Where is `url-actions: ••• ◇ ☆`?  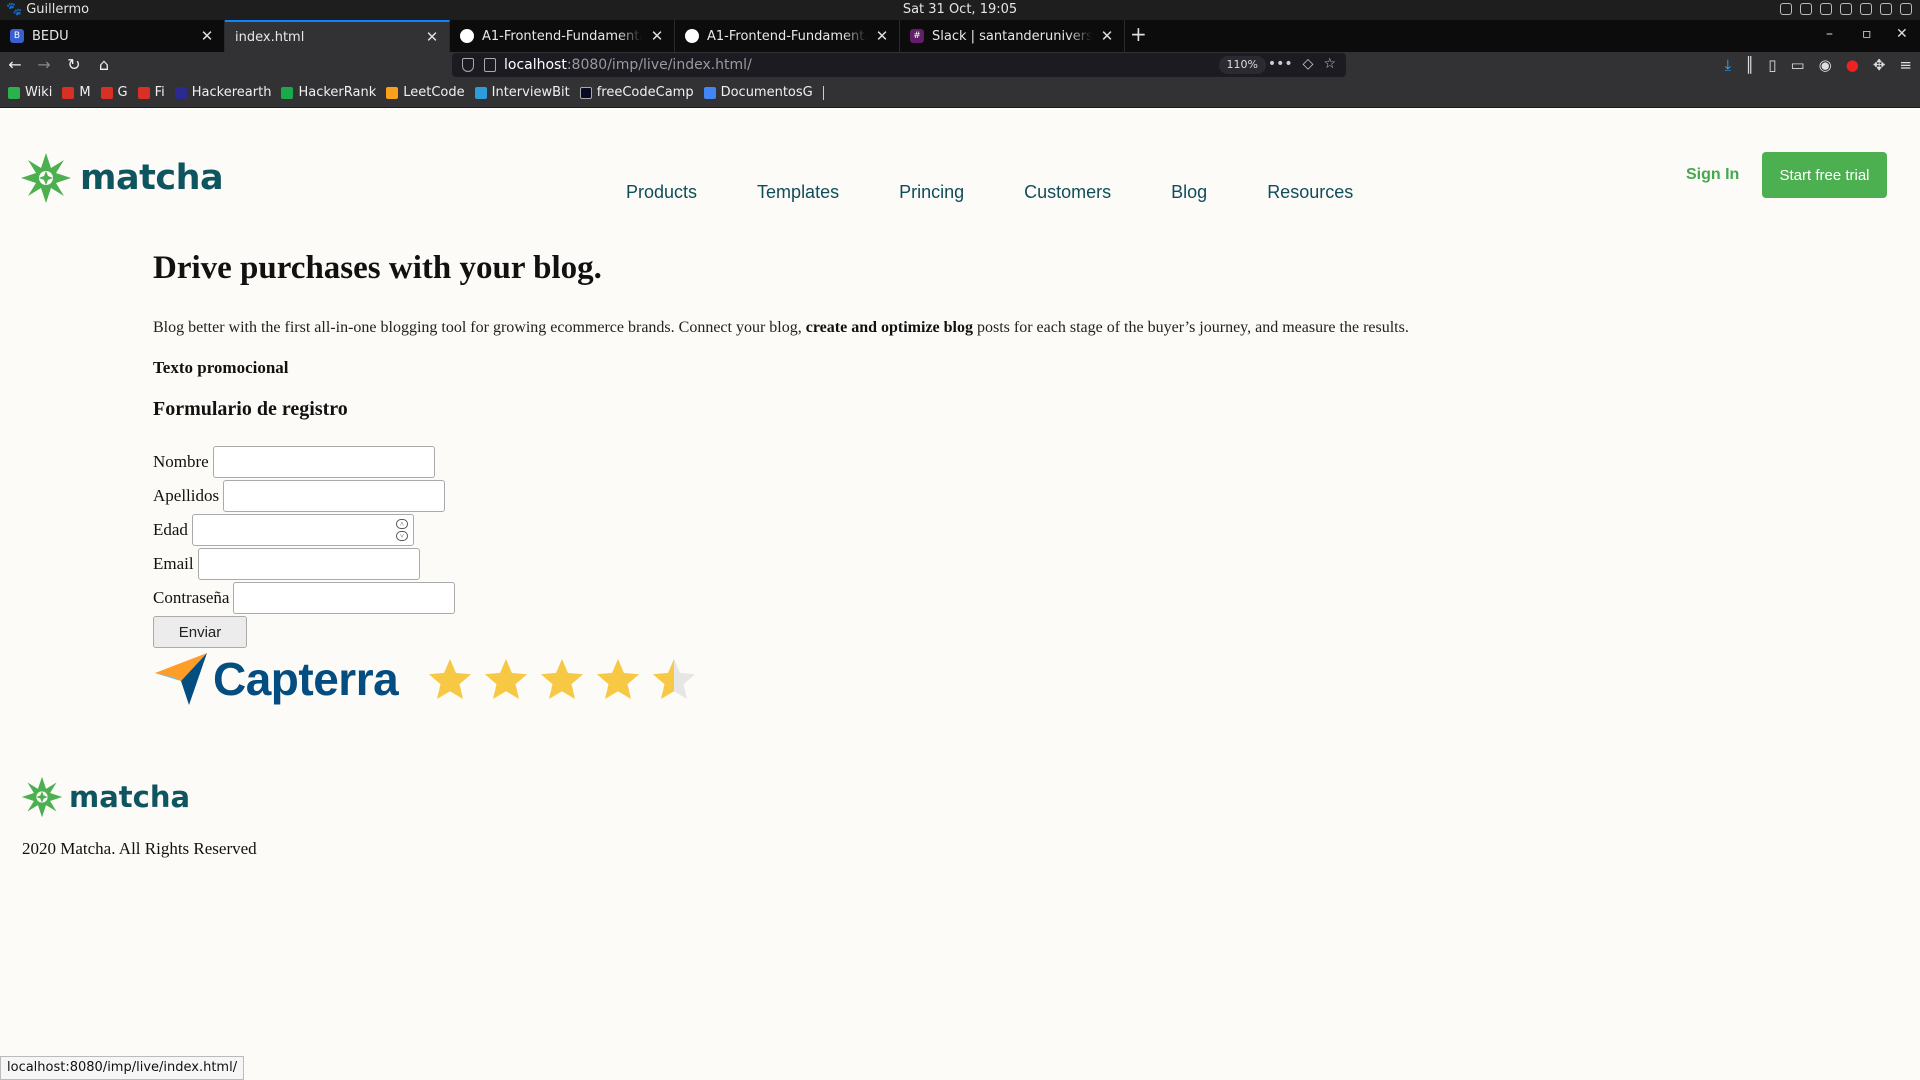
url-actions: ••• ◇ ☆ is located at coordinates (1302, 64).